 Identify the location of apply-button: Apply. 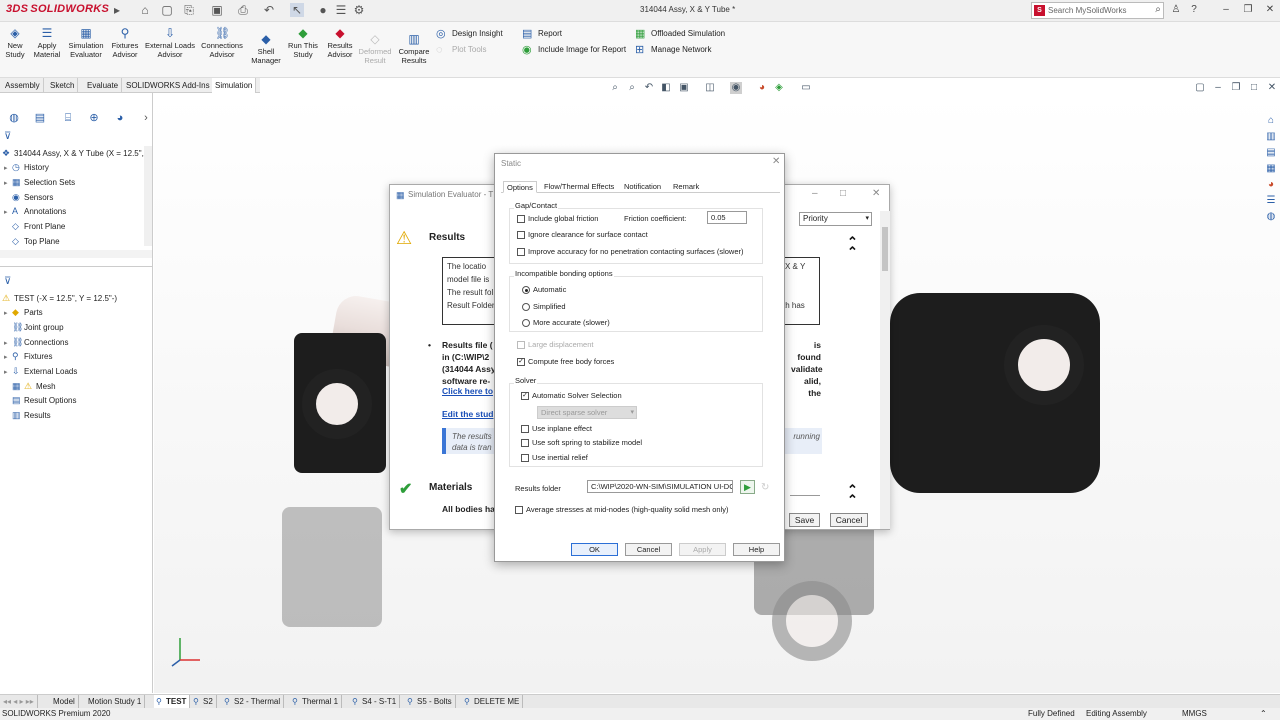
(702, 549).